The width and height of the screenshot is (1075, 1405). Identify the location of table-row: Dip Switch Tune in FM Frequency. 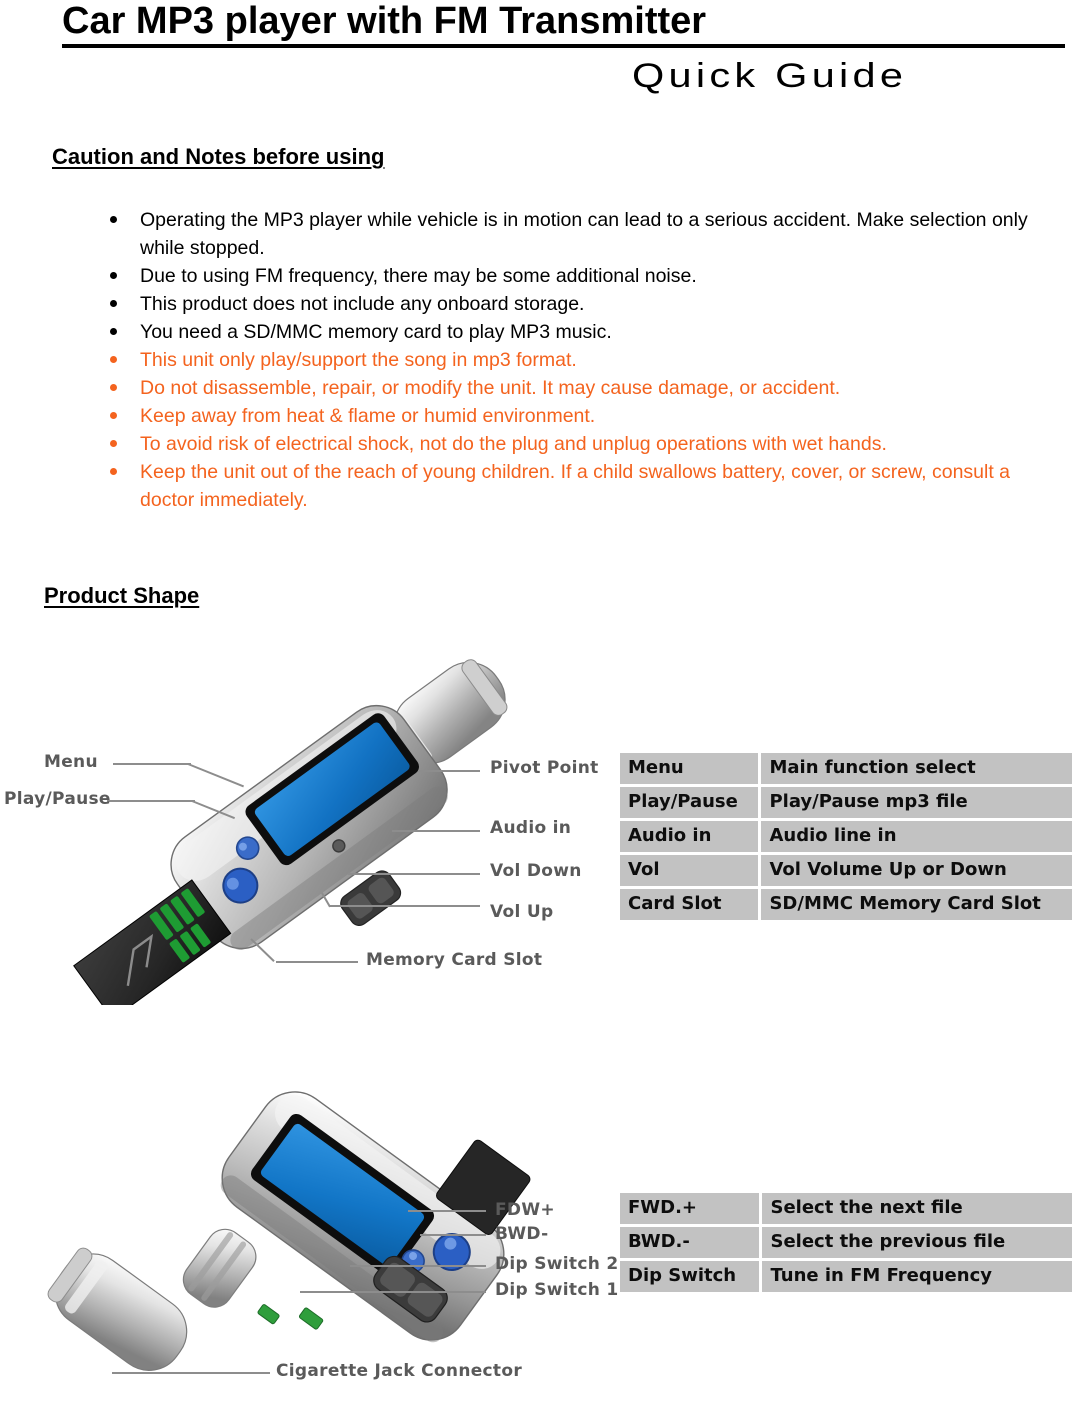
(846, 1276).